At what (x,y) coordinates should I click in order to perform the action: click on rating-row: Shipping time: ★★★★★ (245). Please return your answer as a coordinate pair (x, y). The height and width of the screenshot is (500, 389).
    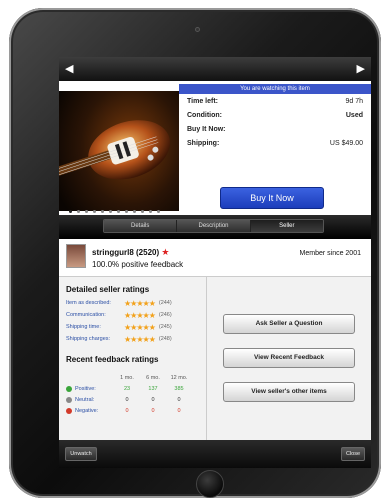
    Looking at the image, I should click on (136, 327).